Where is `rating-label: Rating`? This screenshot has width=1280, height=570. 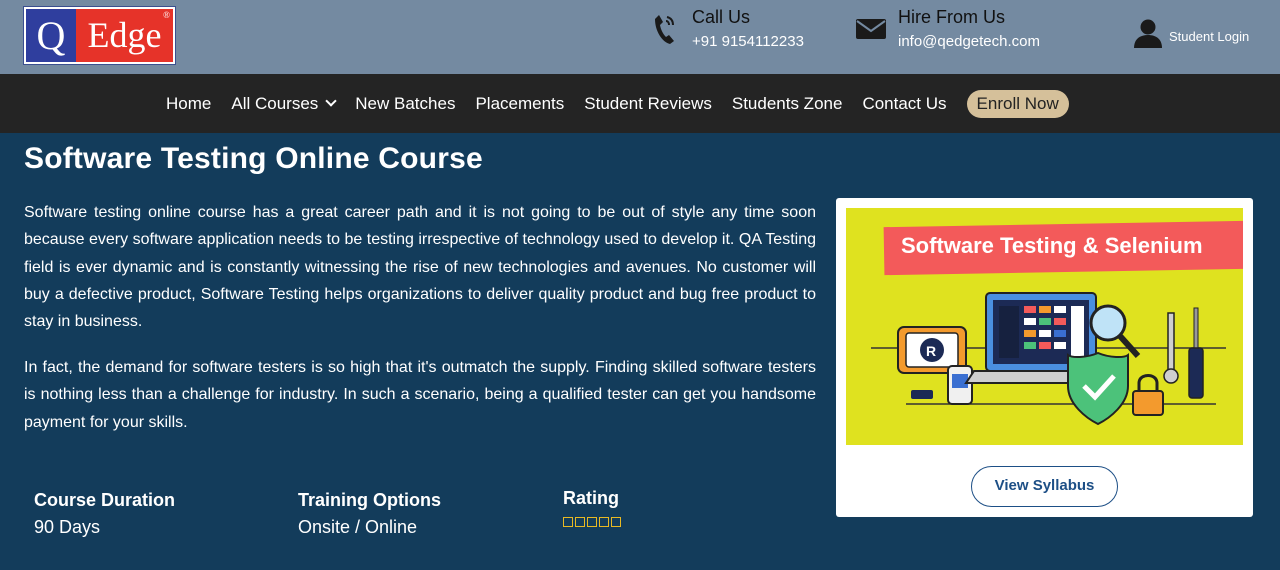
rating-label: Rating is located at coordinates (591, 498).